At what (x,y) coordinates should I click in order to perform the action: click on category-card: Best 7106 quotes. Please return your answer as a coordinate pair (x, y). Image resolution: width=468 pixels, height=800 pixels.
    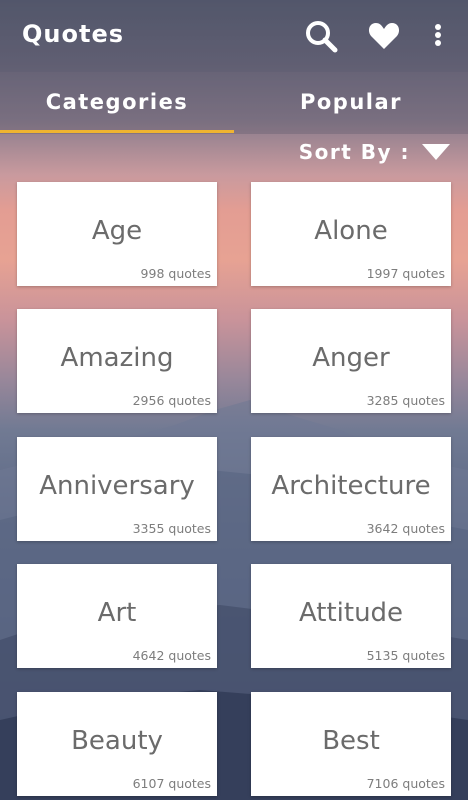
    Looking at the image, I should click on (351, 744).